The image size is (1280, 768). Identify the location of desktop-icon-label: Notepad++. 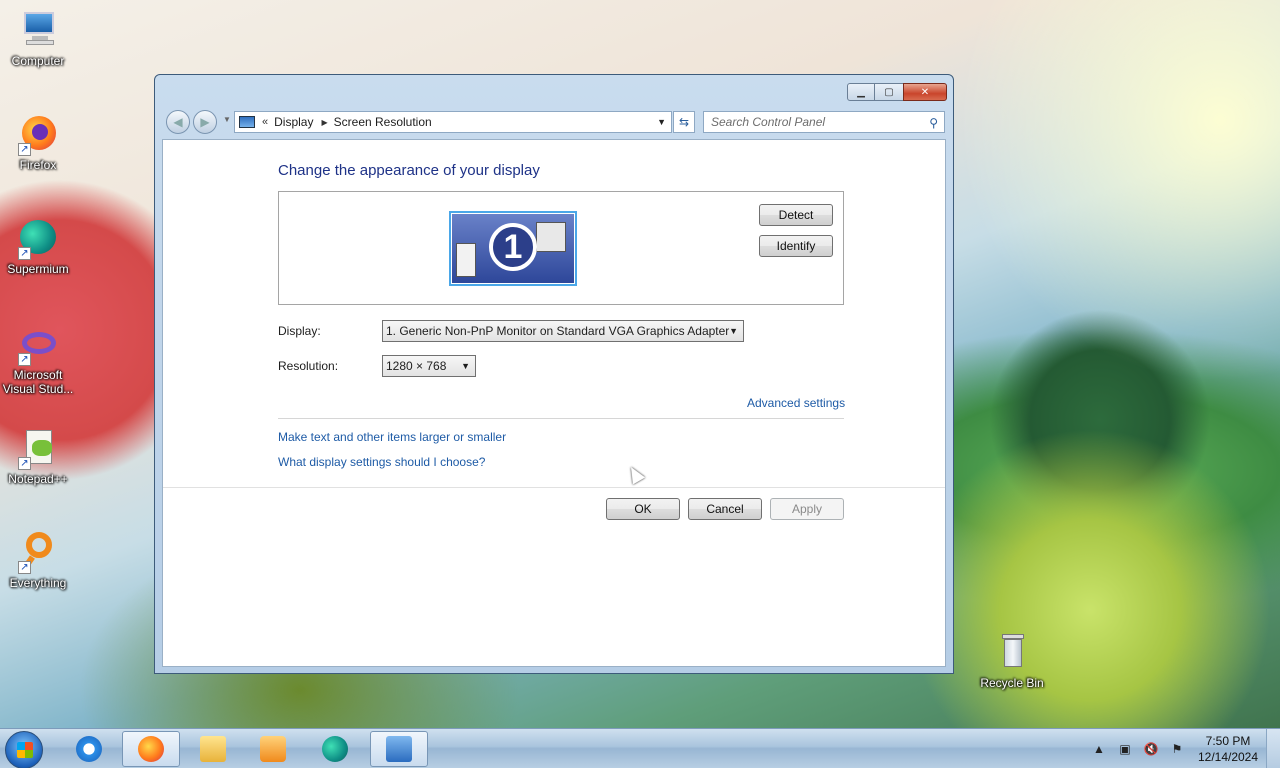
(38, 479).